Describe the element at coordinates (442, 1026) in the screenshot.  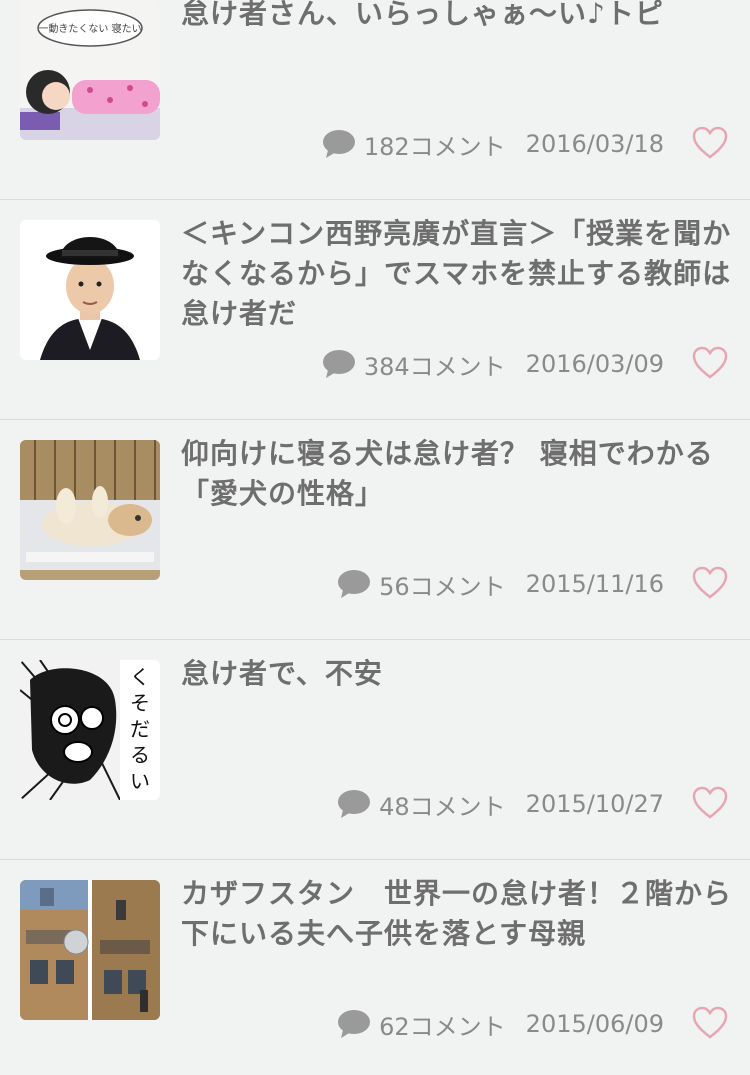
I see `comment-count: 62コメント` at that location.